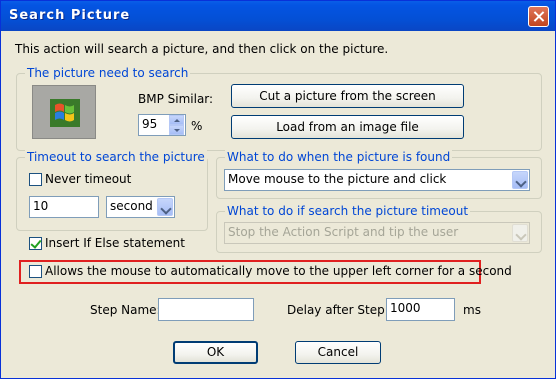 This screenshot has width=556, height=379. I want to click on picture-preview, so click(64, 112).